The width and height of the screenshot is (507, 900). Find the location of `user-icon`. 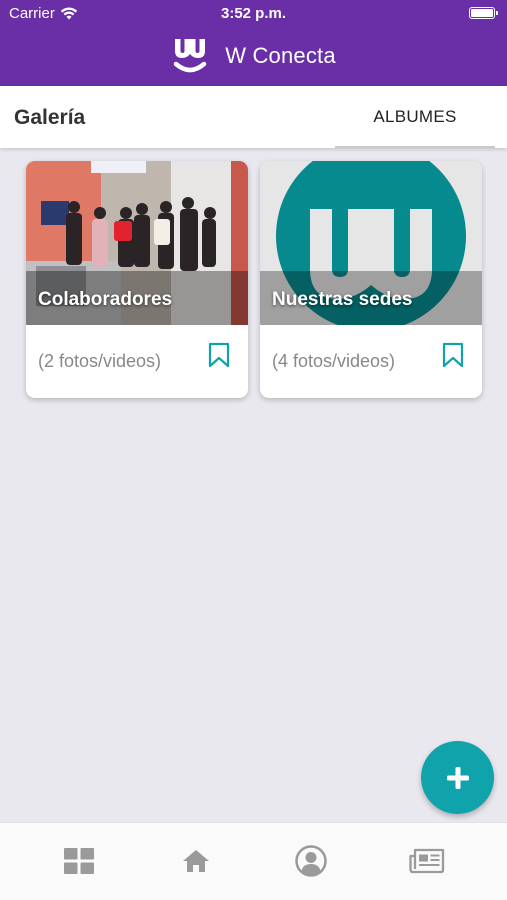

user-icon is located at coordinates (311, 861).